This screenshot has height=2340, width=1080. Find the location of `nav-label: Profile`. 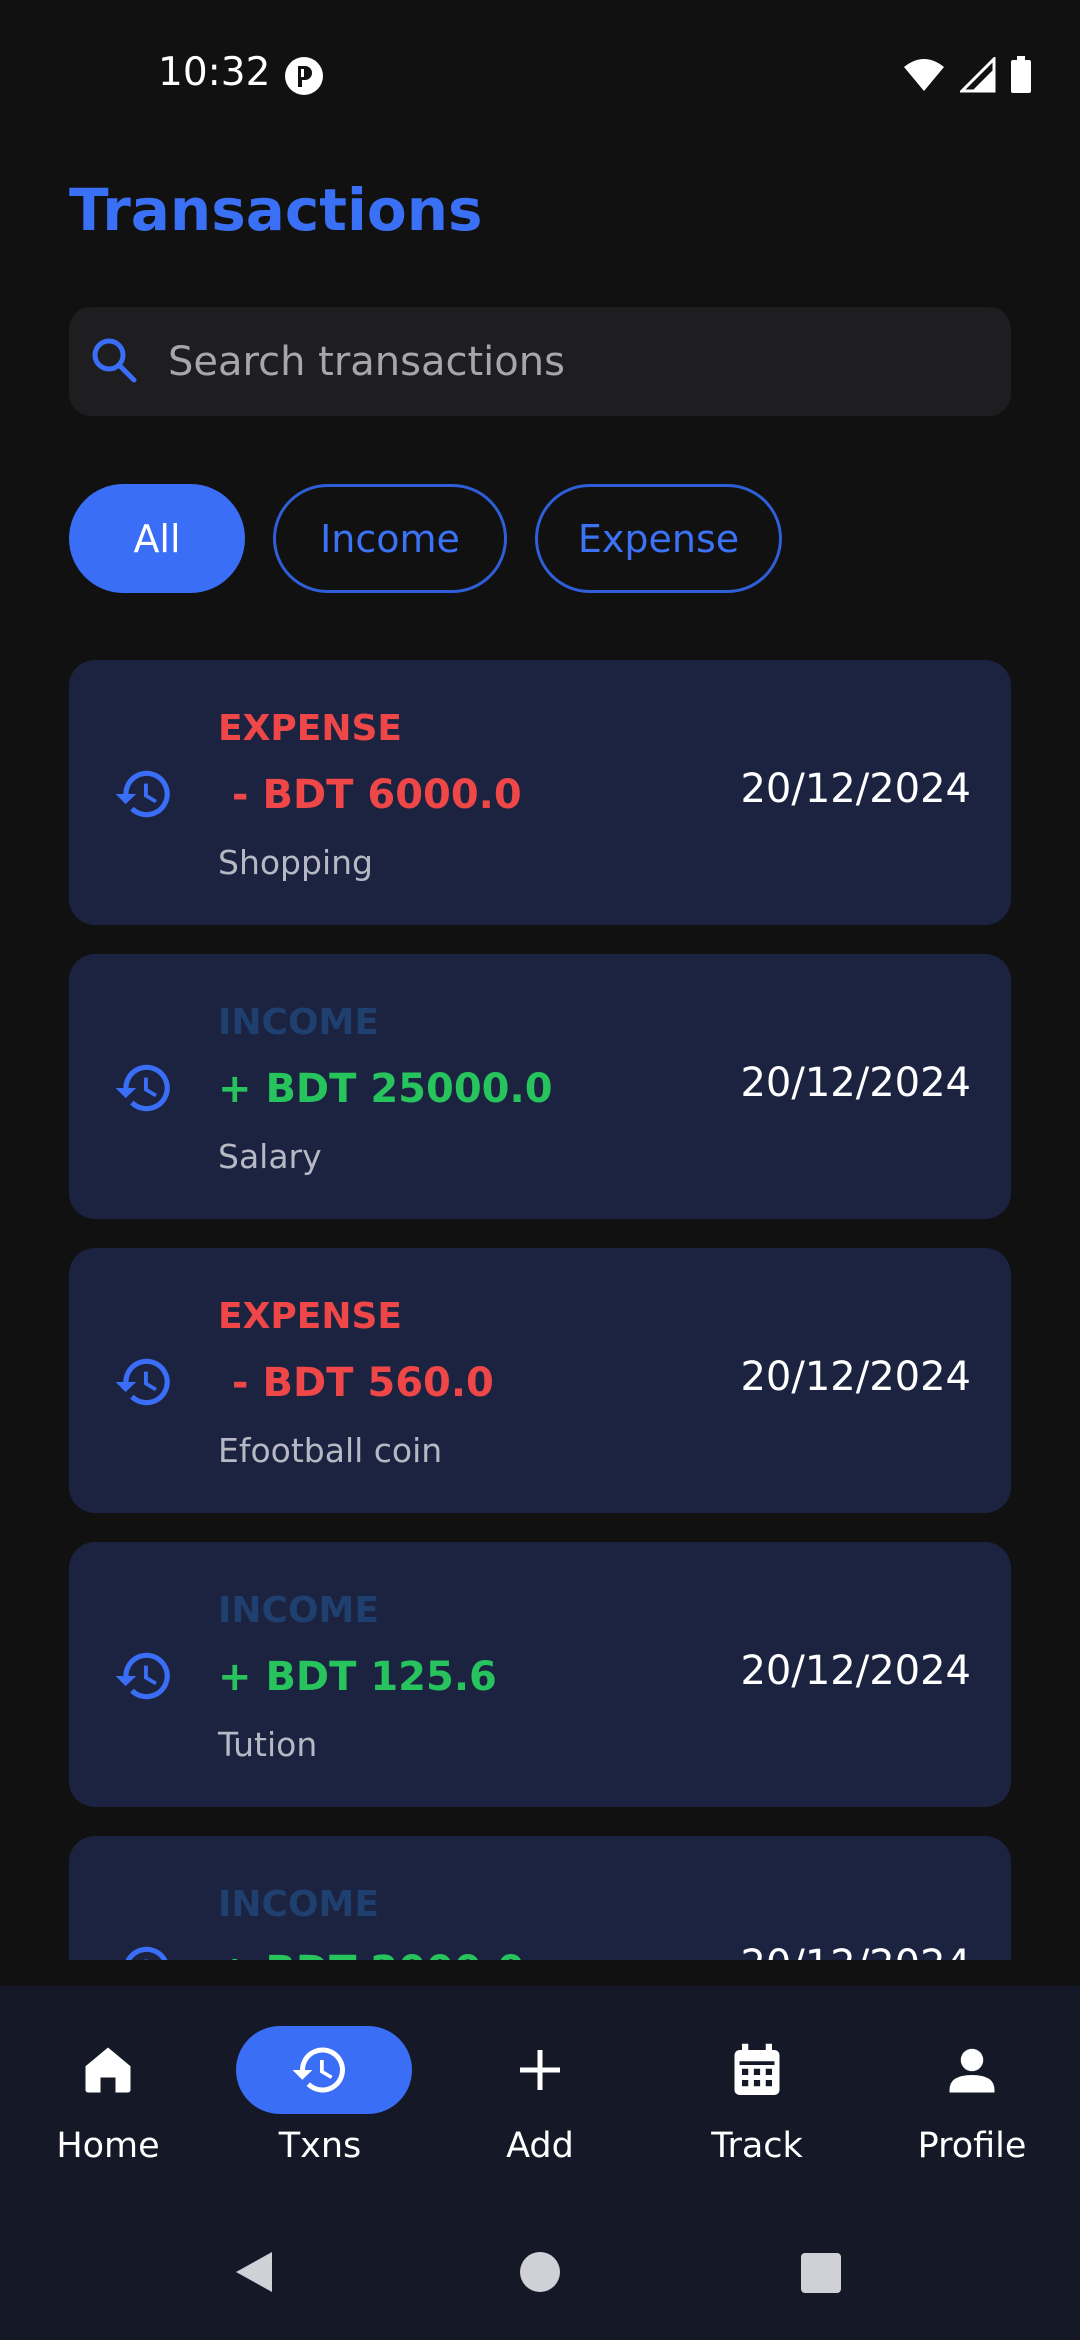

nav-label: Profile is located at coordinates (972, 2146).